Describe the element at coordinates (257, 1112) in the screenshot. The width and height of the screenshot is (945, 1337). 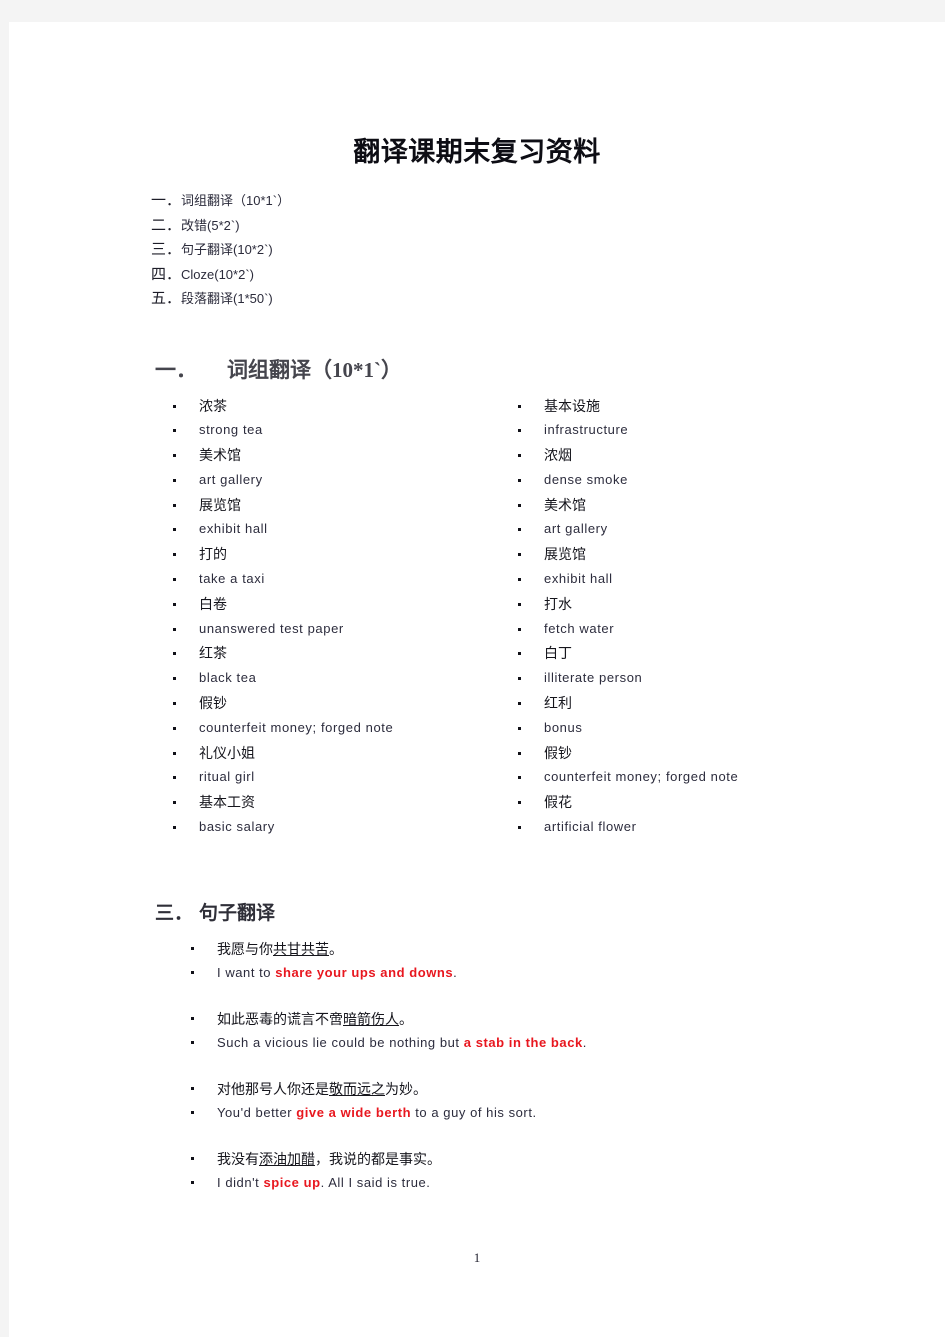
I see `sentence-en-prefix: You'd better` at that location.